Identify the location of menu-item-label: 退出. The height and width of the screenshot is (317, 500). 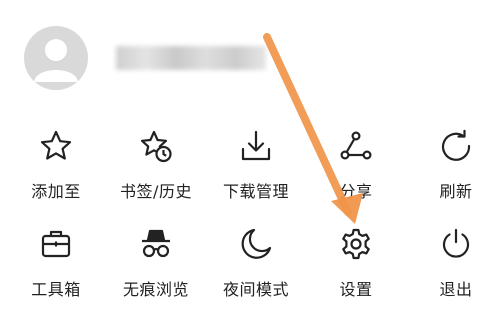
(456, 289).